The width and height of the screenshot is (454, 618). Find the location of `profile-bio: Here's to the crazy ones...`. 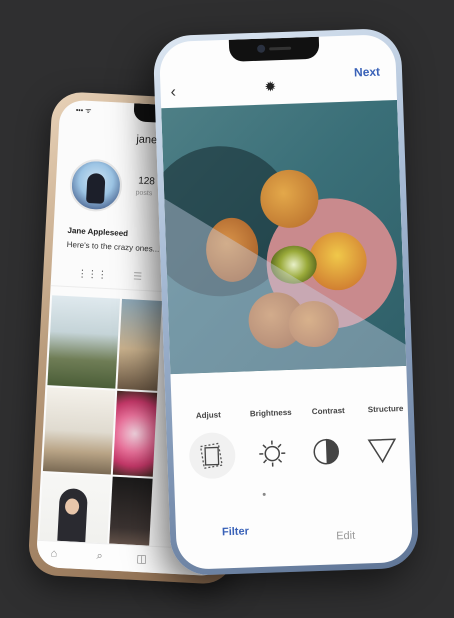

profile-bio: Here's to the crazy ones... is located at coordinates (113, 246).